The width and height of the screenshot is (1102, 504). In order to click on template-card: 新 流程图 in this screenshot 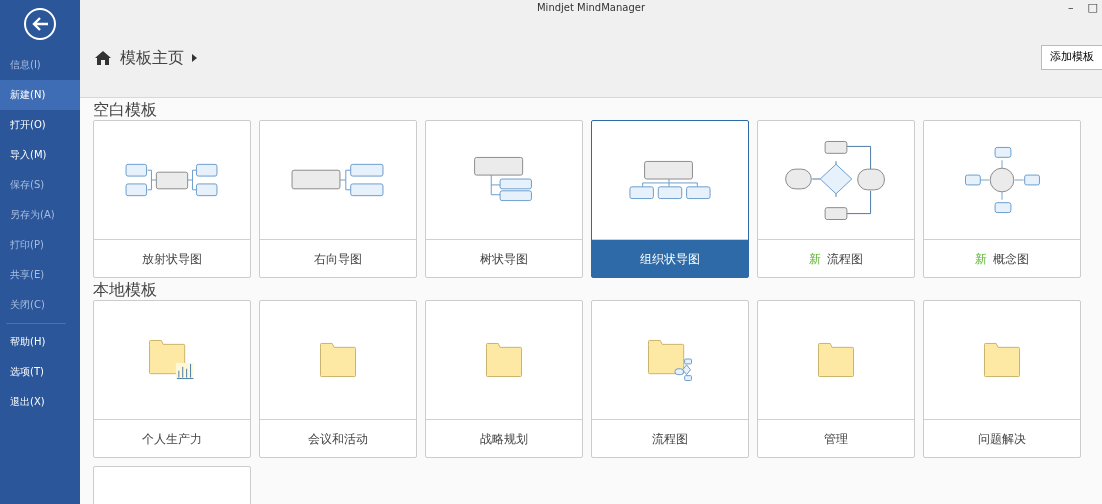, I will do `click(836, 199)`.